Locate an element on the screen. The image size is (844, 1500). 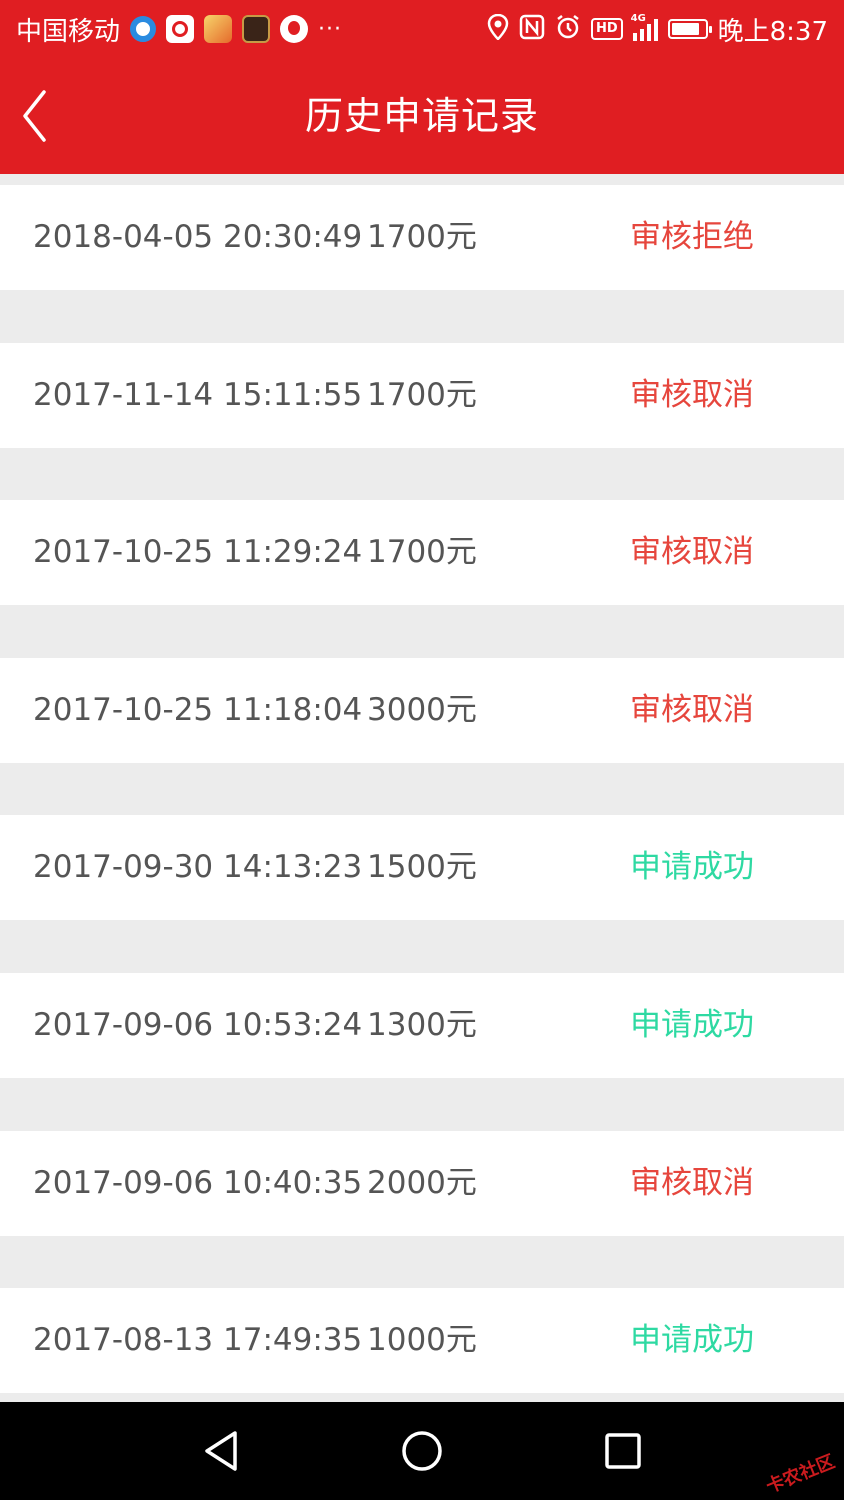
list-item: 2017-11-14 15:11:55 1700元 审核取消 is located at coordinates (422, 395).